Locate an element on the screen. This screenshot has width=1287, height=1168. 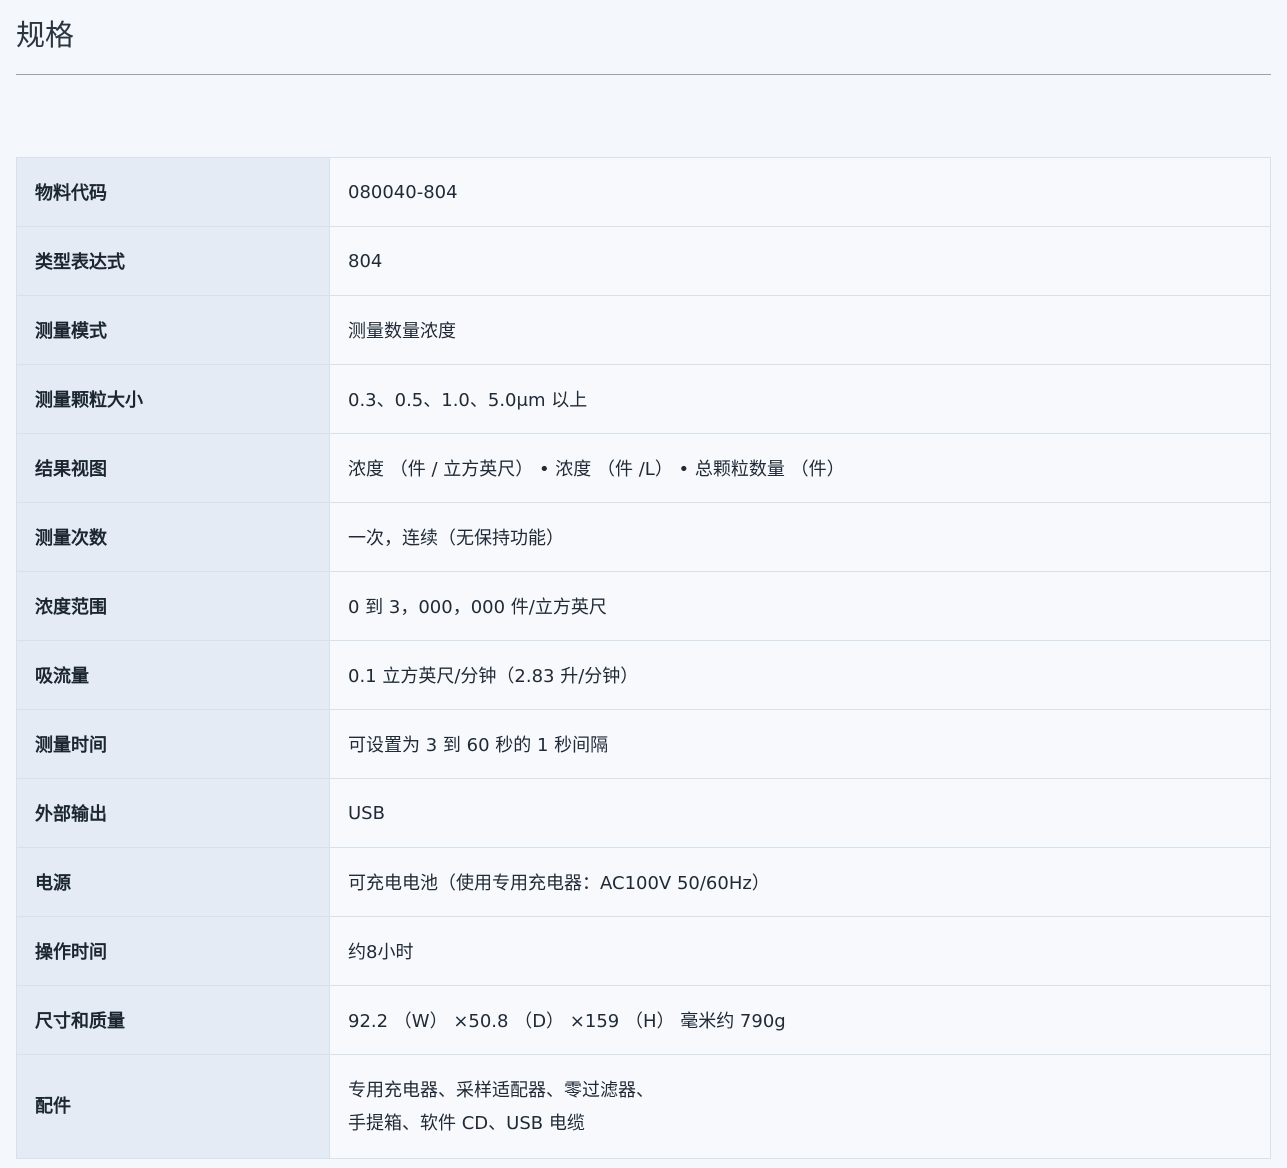
spec-row-accessories: 配件 专用充电器、采样适配器、零过滤器、 手提箱、软件 CD、USB 电缆 is located at coordinates (643, 1106).